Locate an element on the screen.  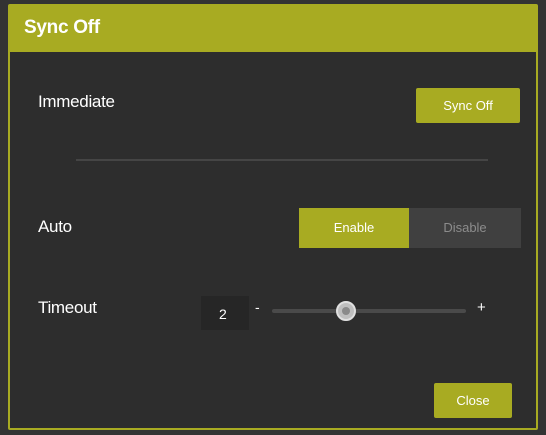
timeout-slider-thumb is located at coordinates (345, 311).